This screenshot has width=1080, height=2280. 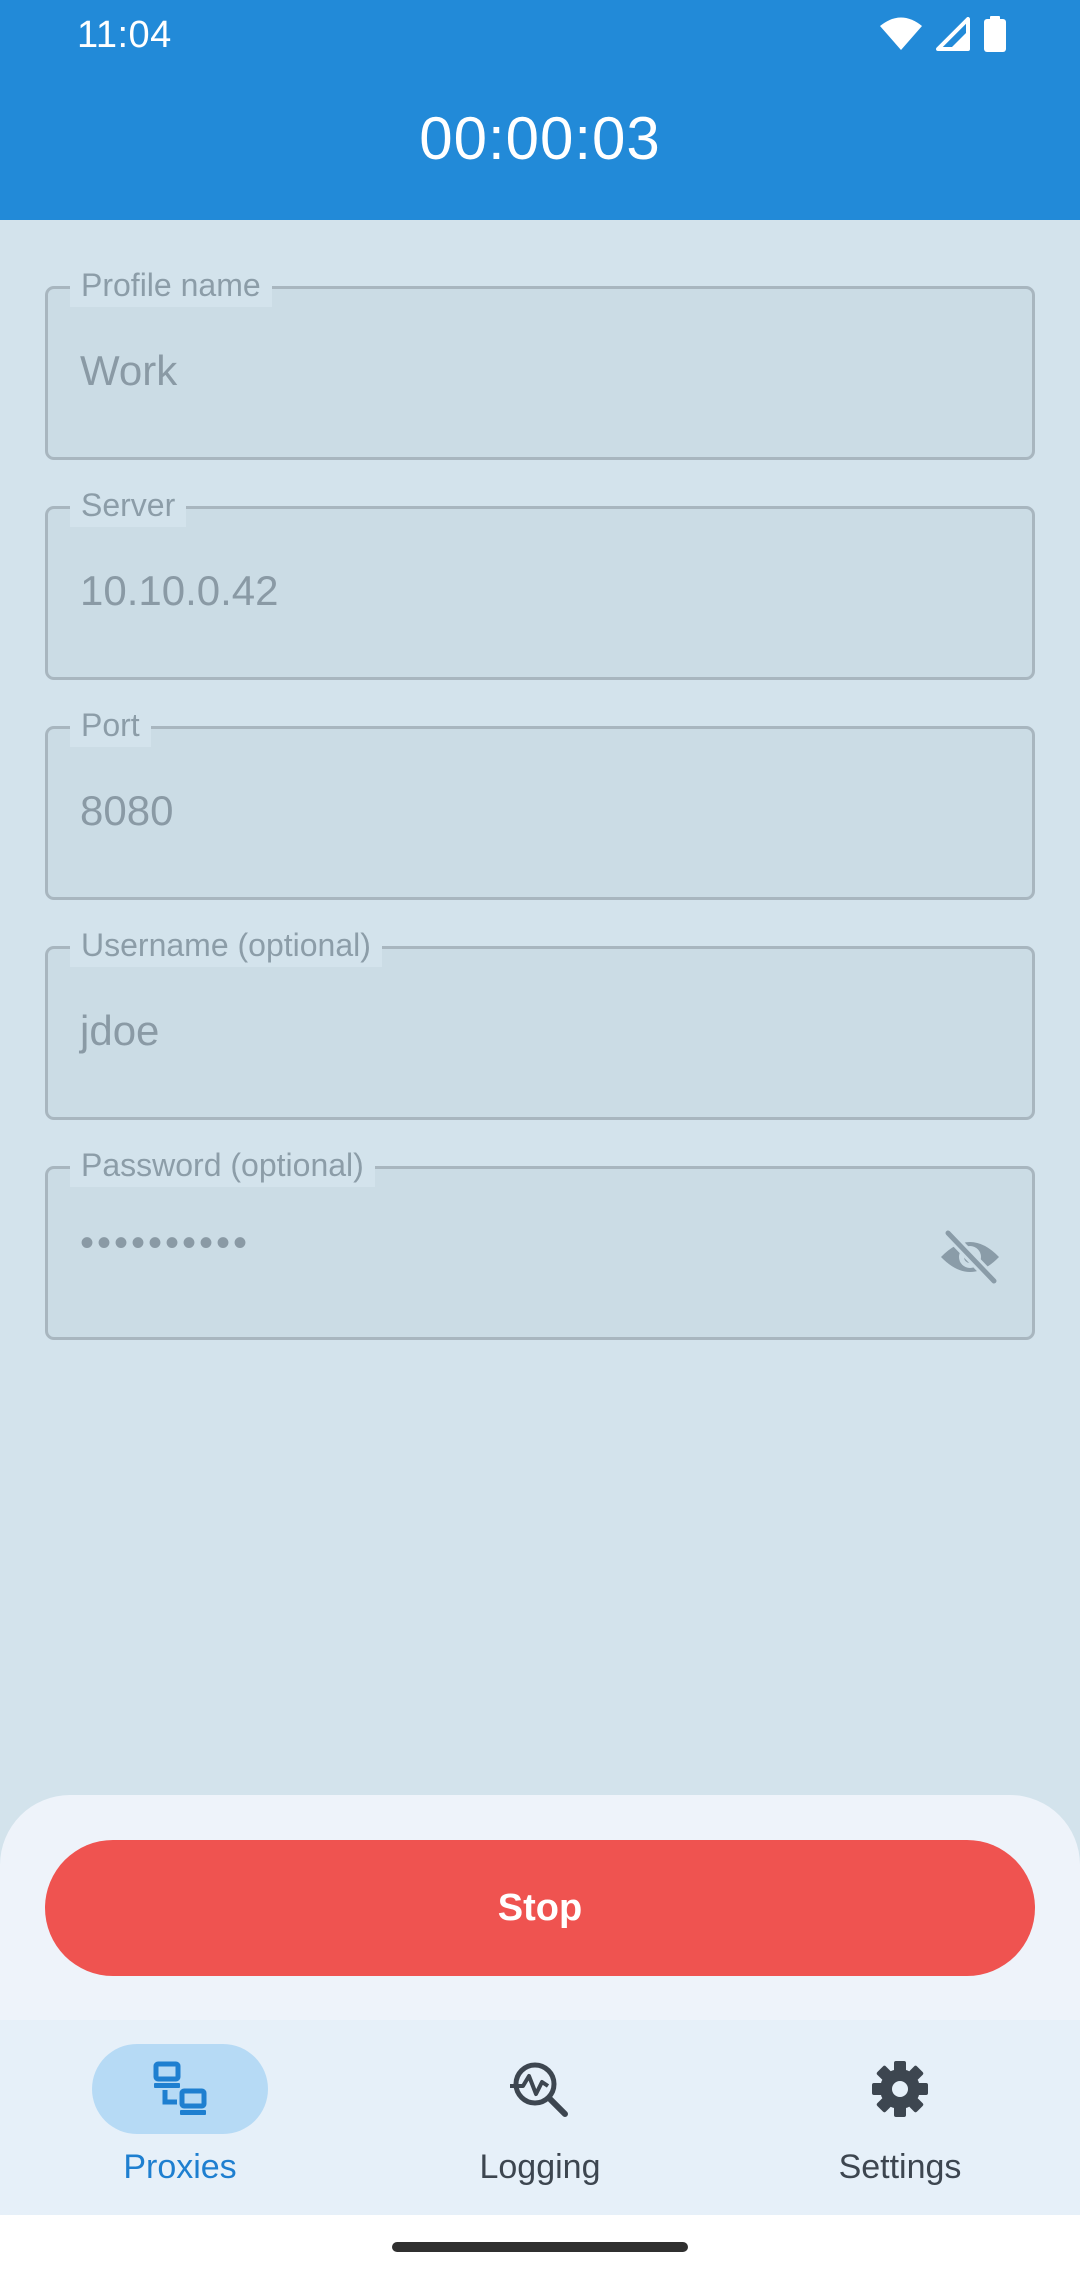 I want to click on home-indicator, so click(x=540, y=2247).